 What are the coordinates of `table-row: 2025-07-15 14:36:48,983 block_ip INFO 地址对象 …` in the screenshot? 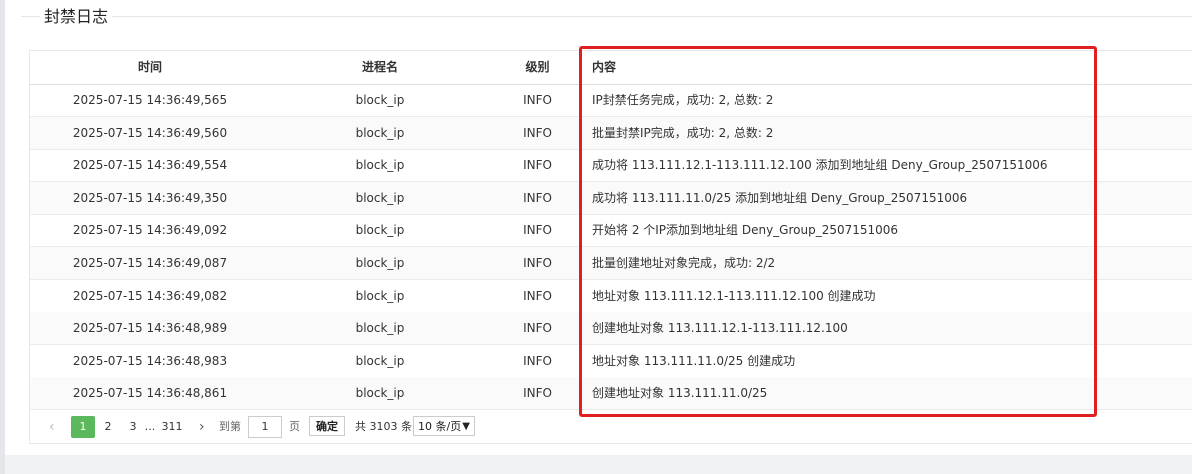 It's located at (611, 361).